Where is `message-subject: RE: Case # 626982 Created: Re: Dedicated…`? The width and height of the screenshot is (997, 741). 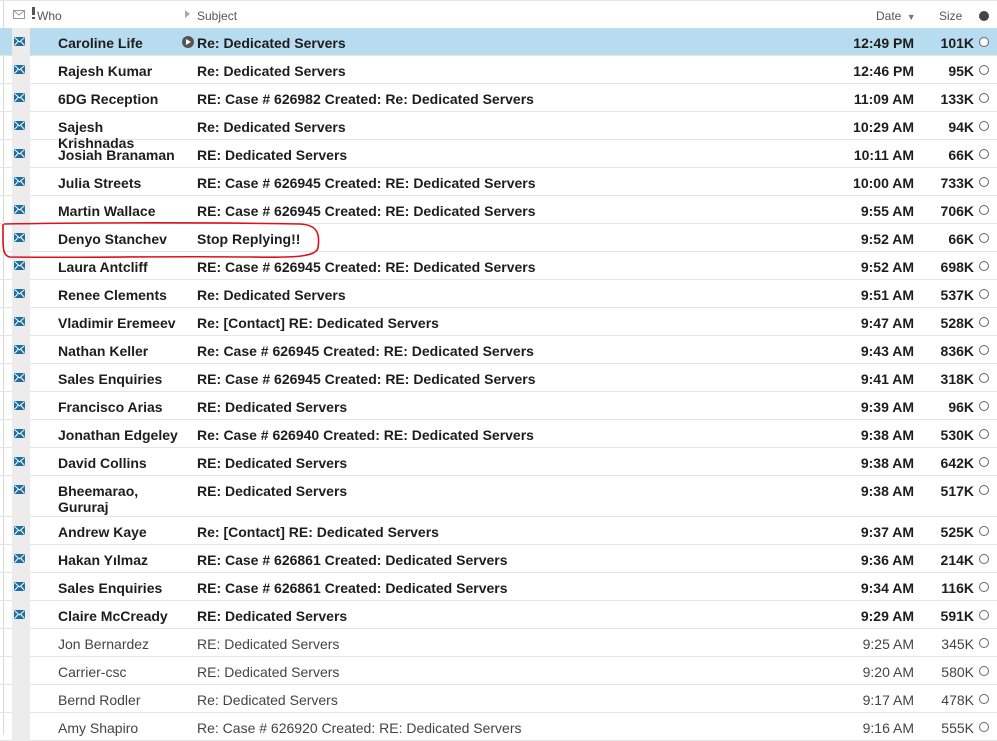 message-subject: RE: Case # 626982 Created: Re: Dedicated… is located at coordinates (365, 99).